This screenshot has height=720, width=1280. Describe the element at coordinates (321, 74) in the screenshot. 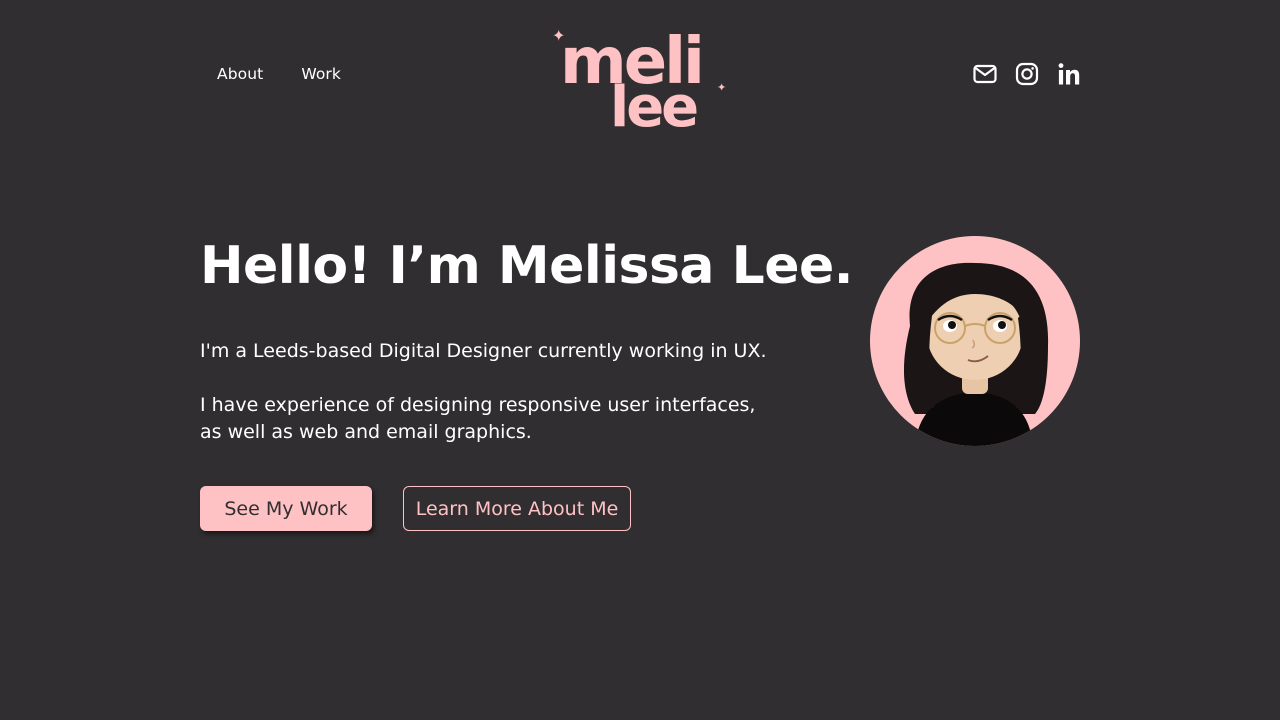

I see `nav-work-link: Work` at that location.